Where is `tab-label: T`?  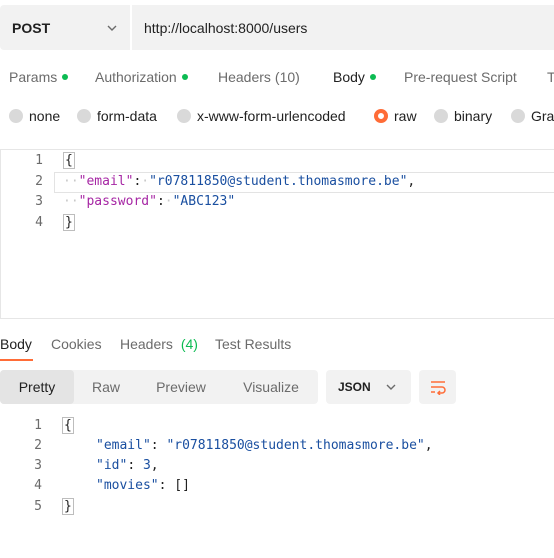 tab-label: T is located at coordinates (550, 77).